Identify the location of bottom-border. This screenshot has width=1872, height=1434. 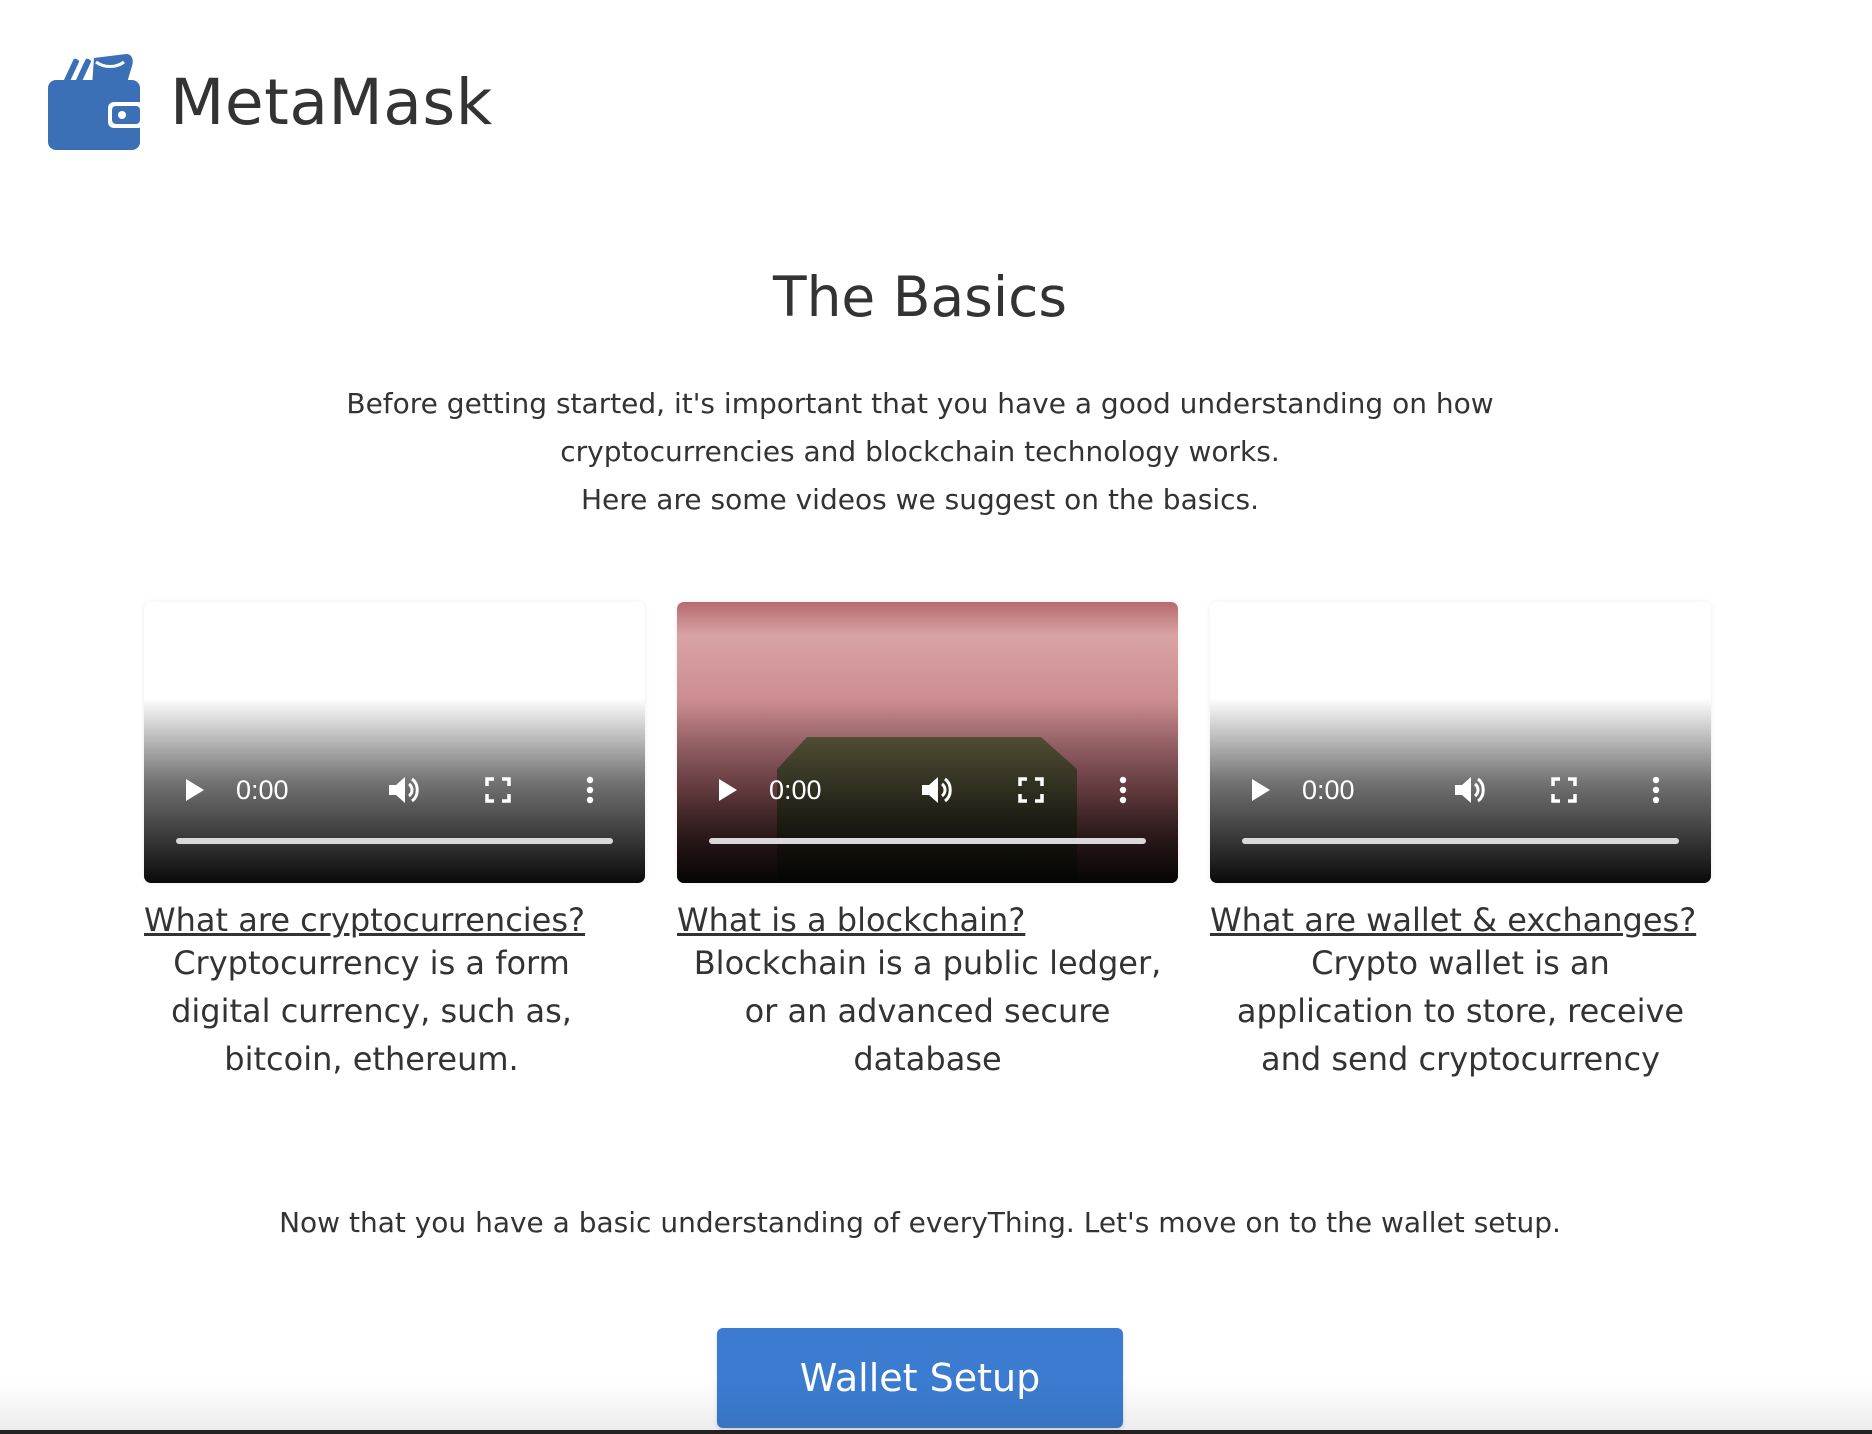
(936, 1432).